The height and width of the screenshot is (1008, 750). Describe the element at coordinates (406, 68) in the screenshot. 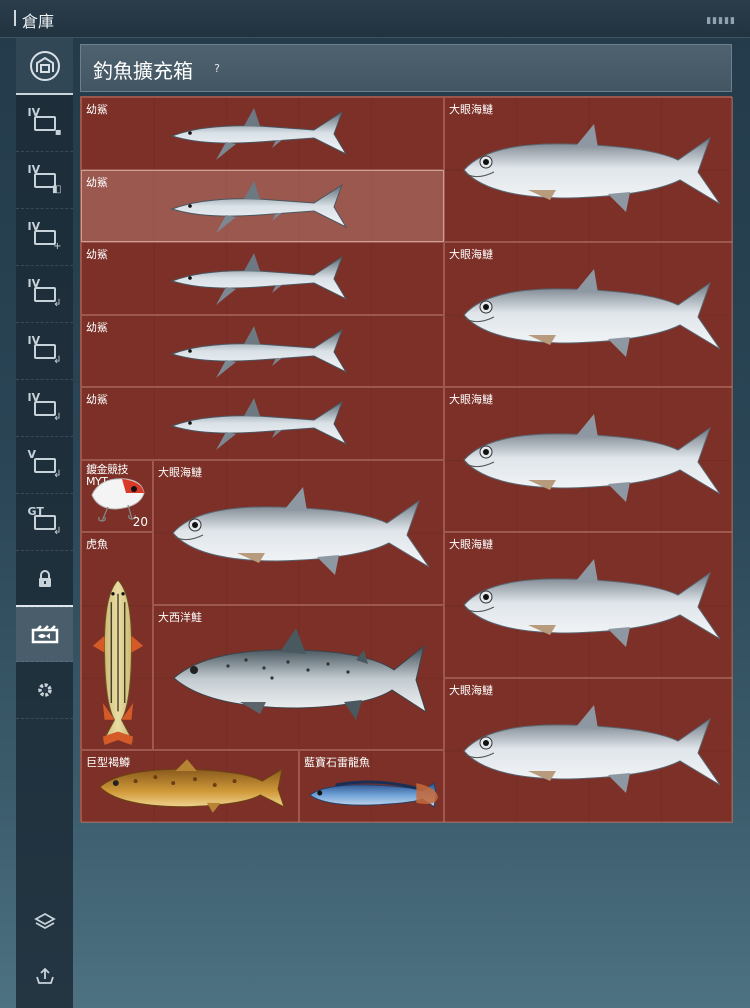

I see `panel-header: 釣魚擴充箱 ?` at that location.